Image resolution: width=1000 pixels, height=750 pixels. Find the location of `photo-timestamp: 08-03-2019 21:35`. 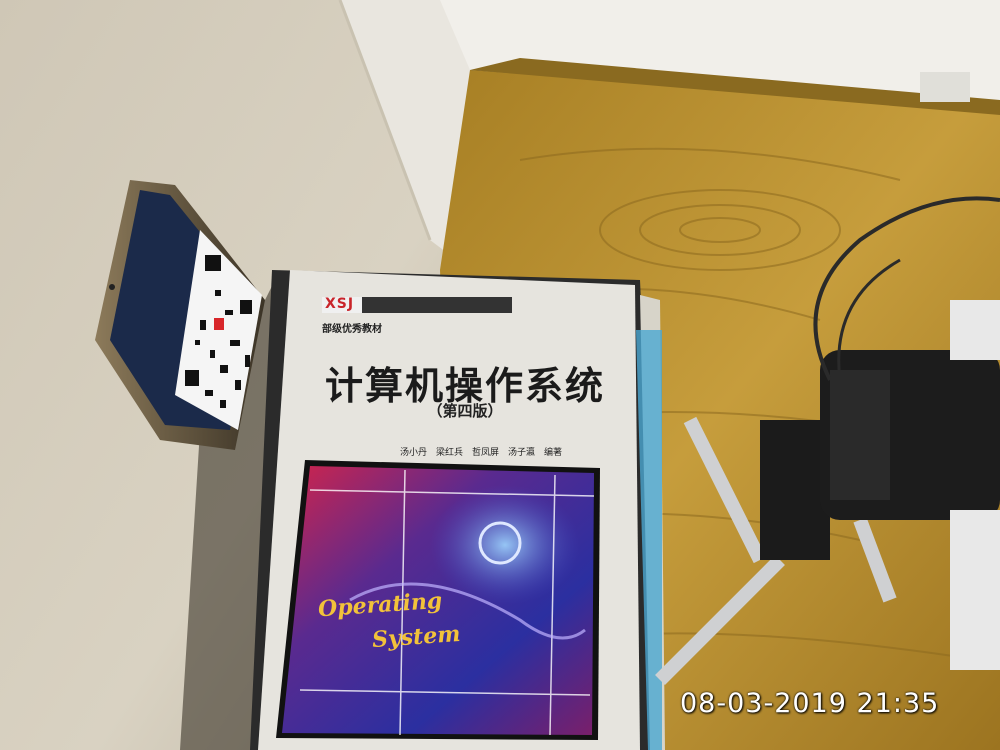

photo-timestamp: 08-03-2019 21:35 is located at coordinates (810, 703).